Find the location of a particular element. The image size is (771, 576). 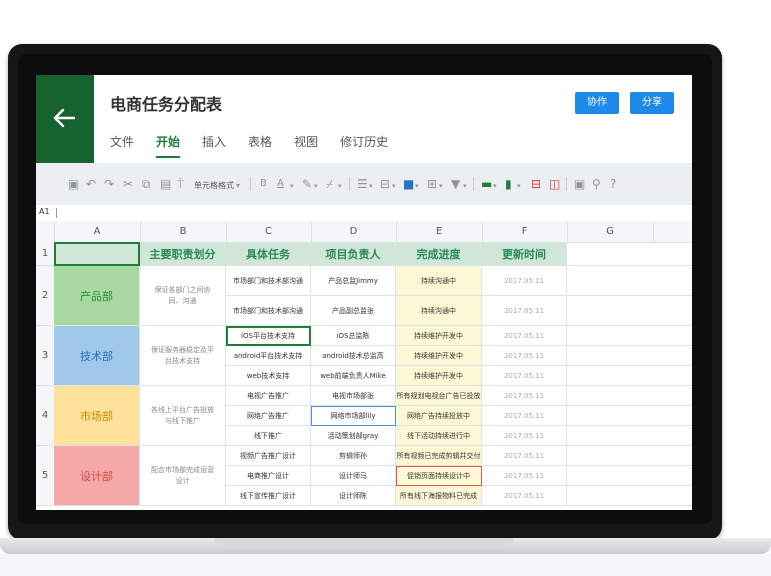

cell-format-dropdown: 单元格格式 is located at coordinates (214, 186).